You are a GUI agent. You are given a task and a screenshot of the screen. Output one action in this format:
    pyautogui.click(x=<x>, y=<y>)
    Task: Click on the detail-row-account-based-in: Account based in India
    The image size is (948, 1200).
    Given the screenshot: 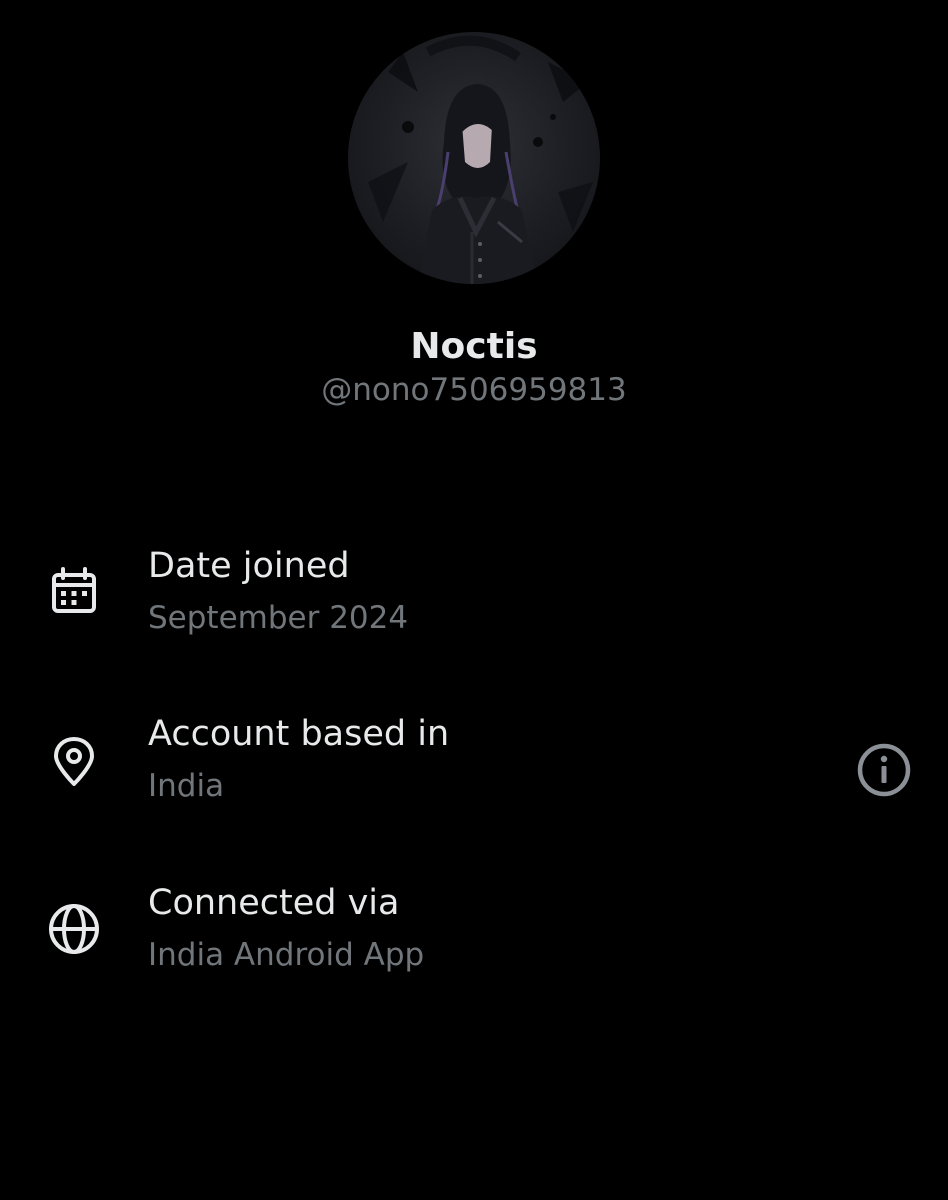 What is the action you would take?
    pyautogui.click(x=474, y=769)
    